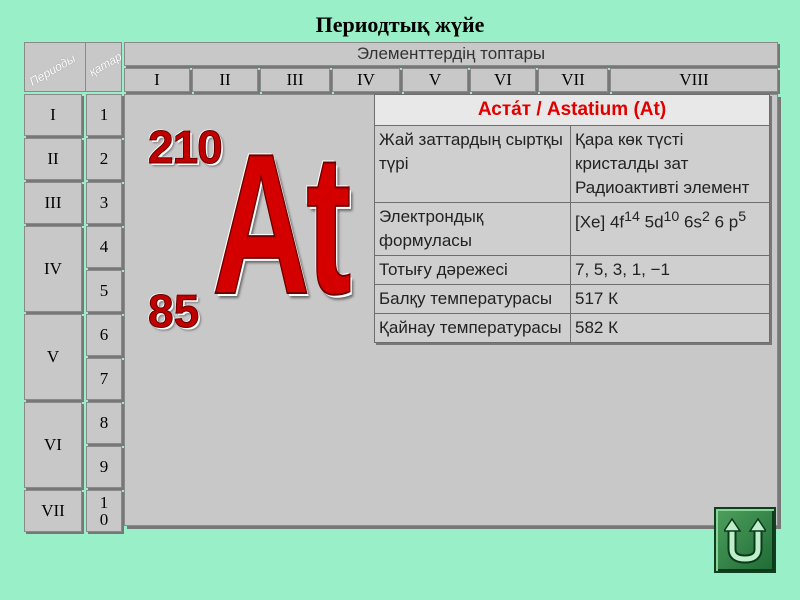 The width and height of the screenshot is (800, 600). I want to click on table-row: Балқу температурасы 517 К, so click(572, 299).